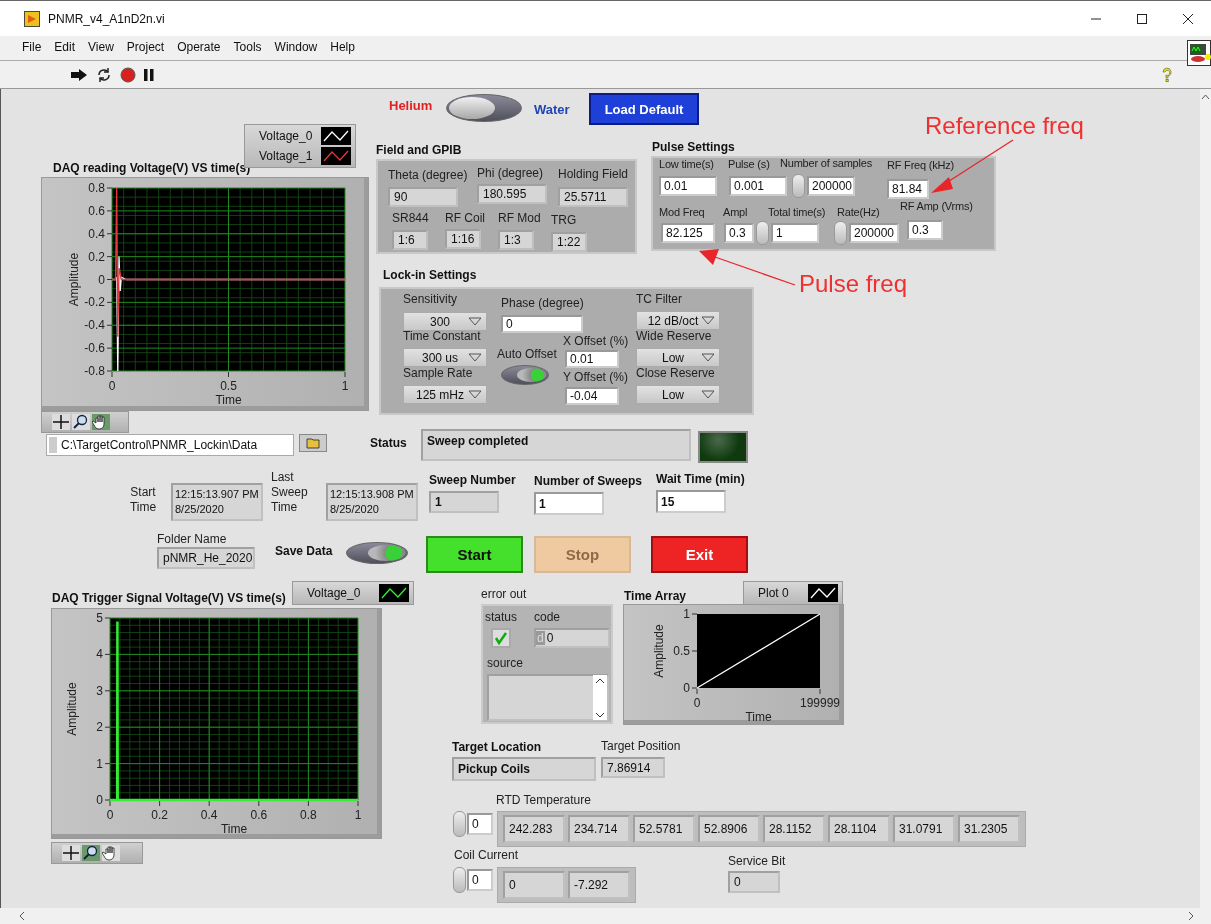 This screenshot has height=924, width=1211. I want to click on group-title: Pulse Settings, so click(693, 147).